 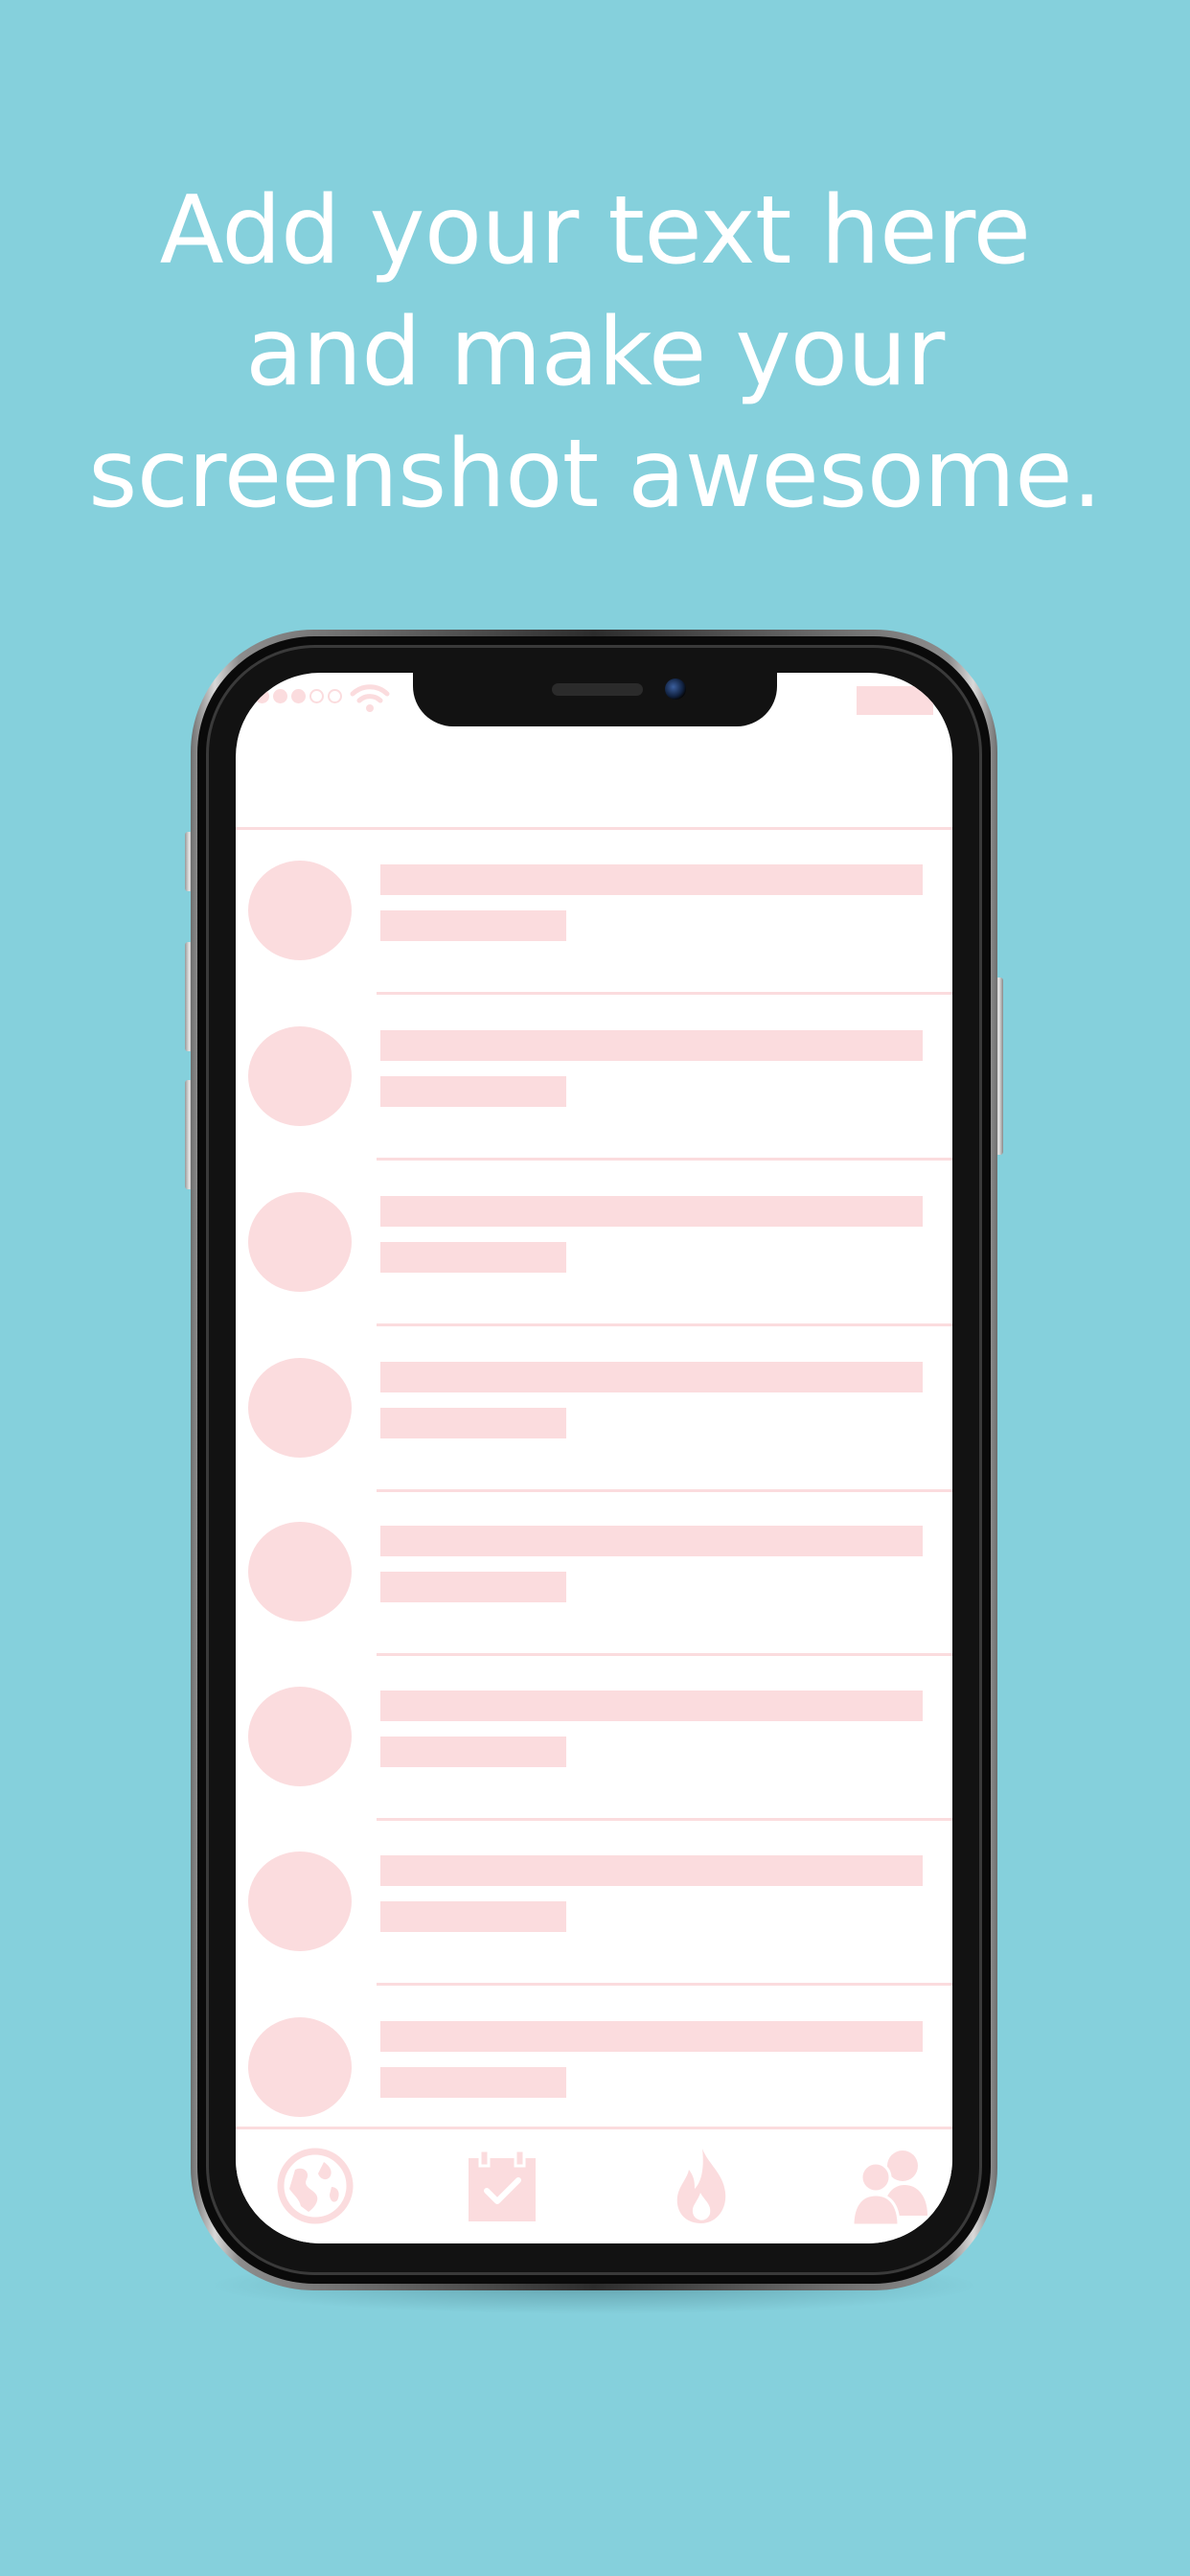 I want to click on calendar-check-icon, so click(x=502, y=2185).